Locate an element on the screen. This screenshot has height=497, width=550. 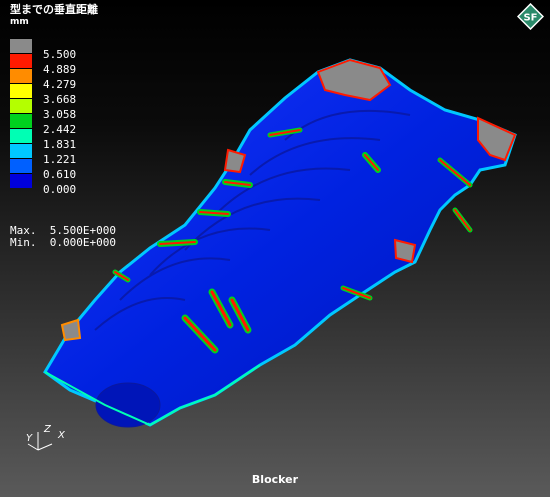
result-title: 型までの垂直距離 is located at coordinates (54, 9).